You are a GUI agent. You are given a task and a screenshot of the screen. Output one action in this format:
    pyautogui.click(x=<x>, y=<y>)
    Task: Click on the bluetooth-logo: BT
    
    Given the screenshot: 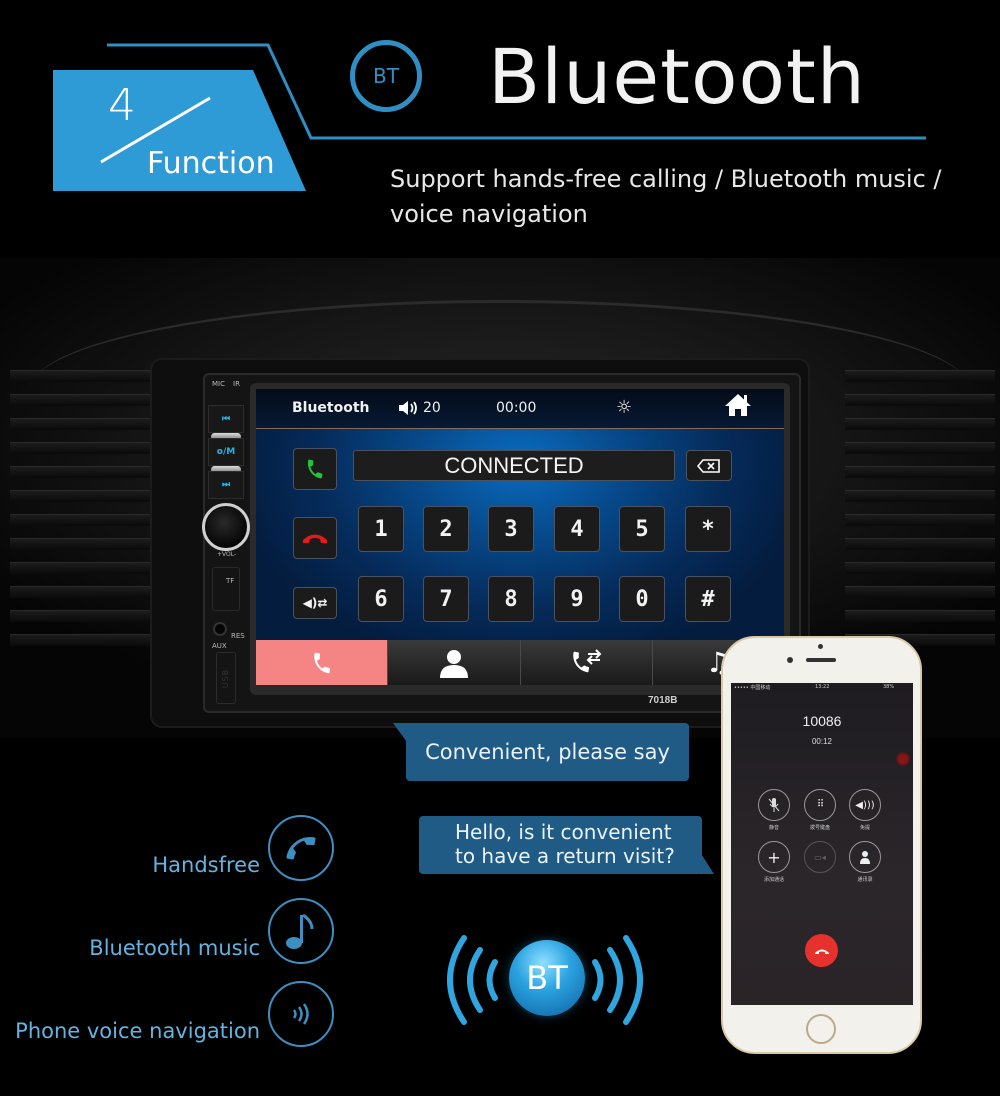 What is the action you would take?
    pyautogui.click(x=547, y=978)
    